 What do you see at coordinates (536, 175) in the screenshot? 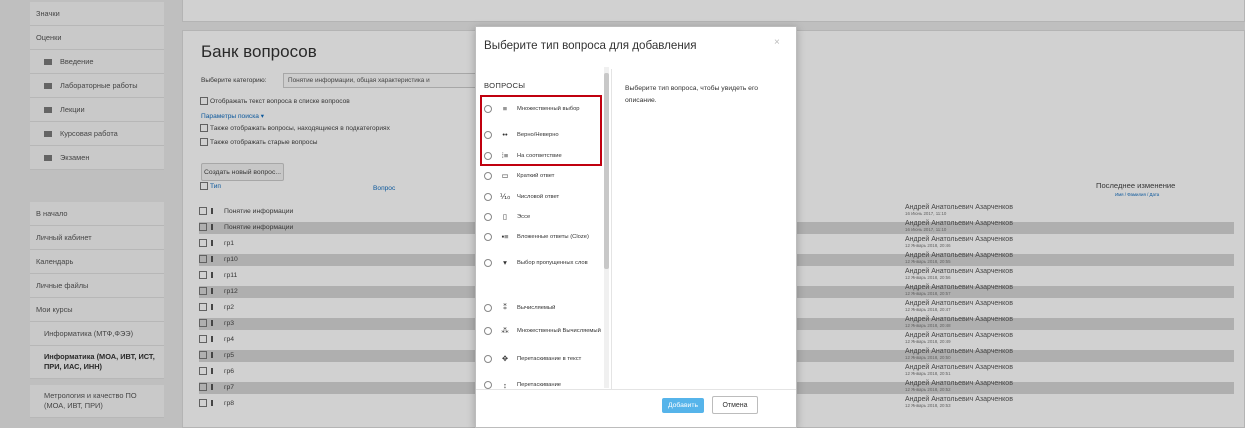
I see `option-label: Краткий ответ` at bounding box center [536, 175].